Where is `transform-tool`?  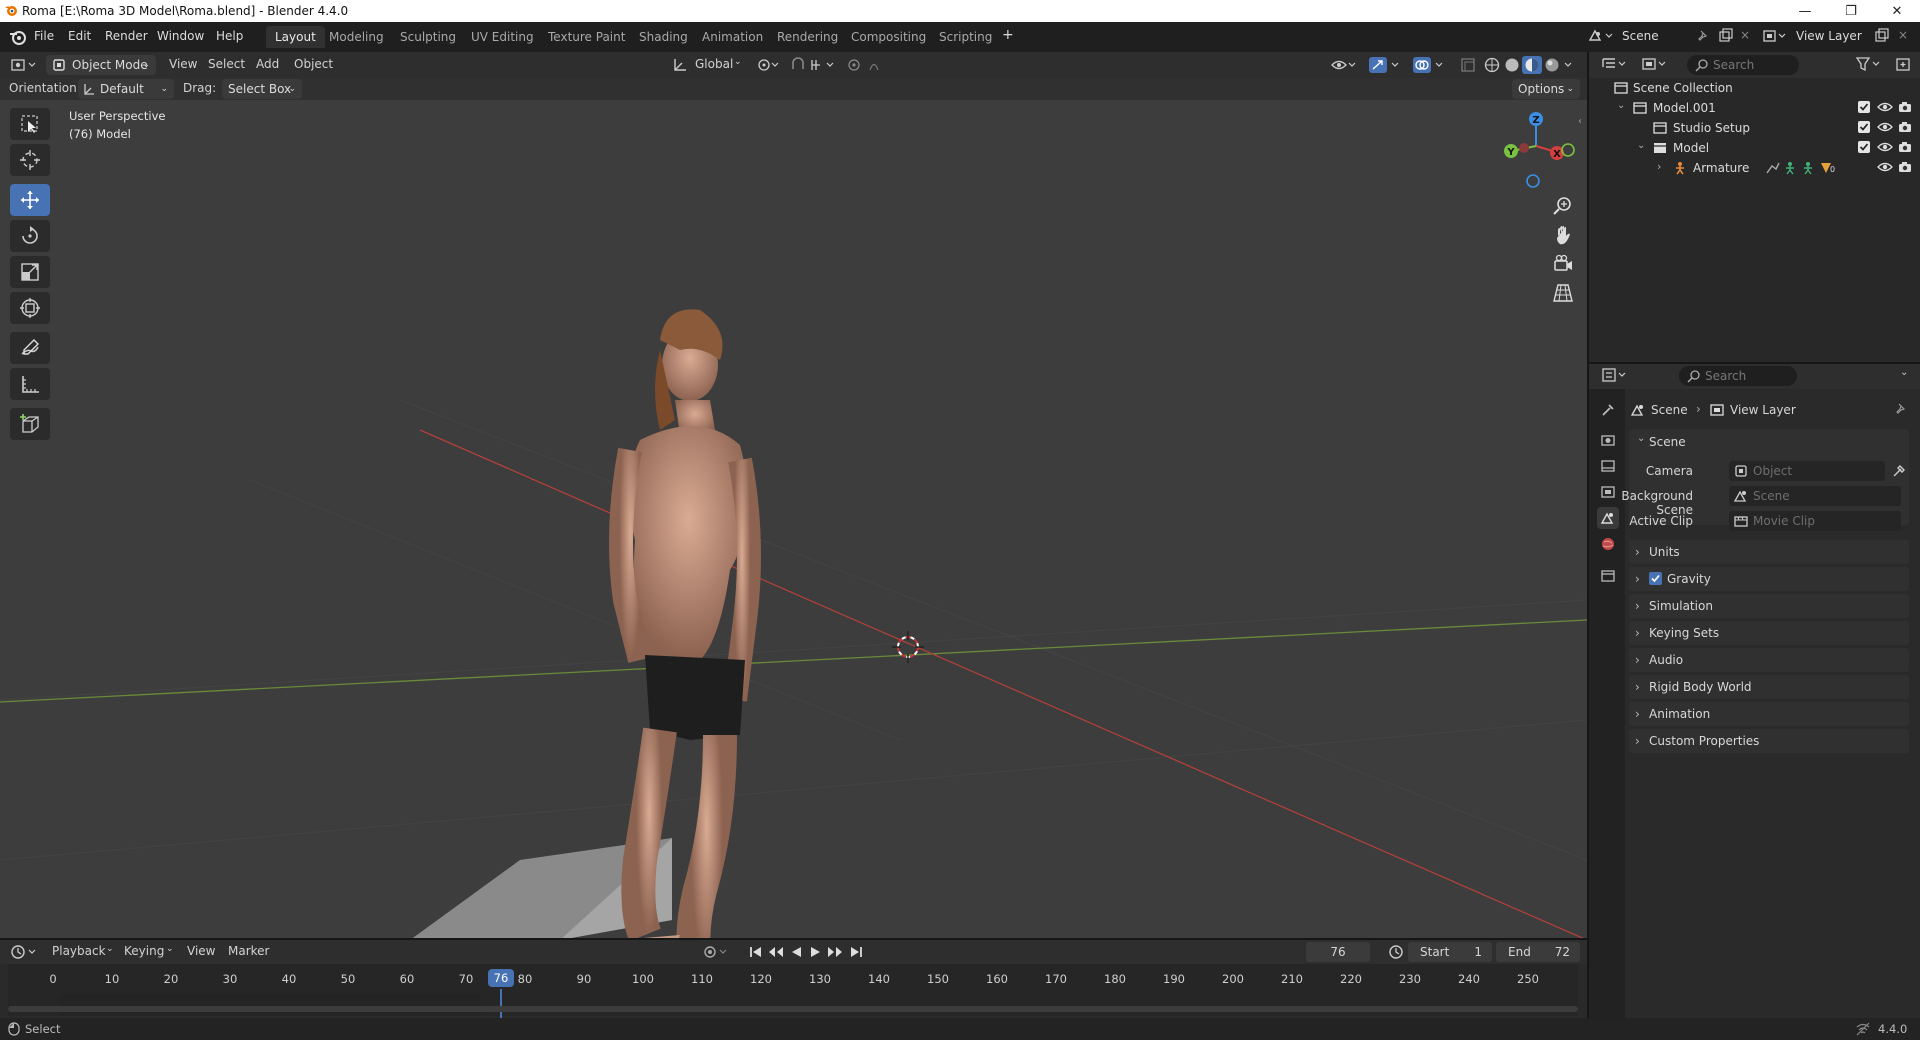
transform-tool is located at coordinates (30, 308).